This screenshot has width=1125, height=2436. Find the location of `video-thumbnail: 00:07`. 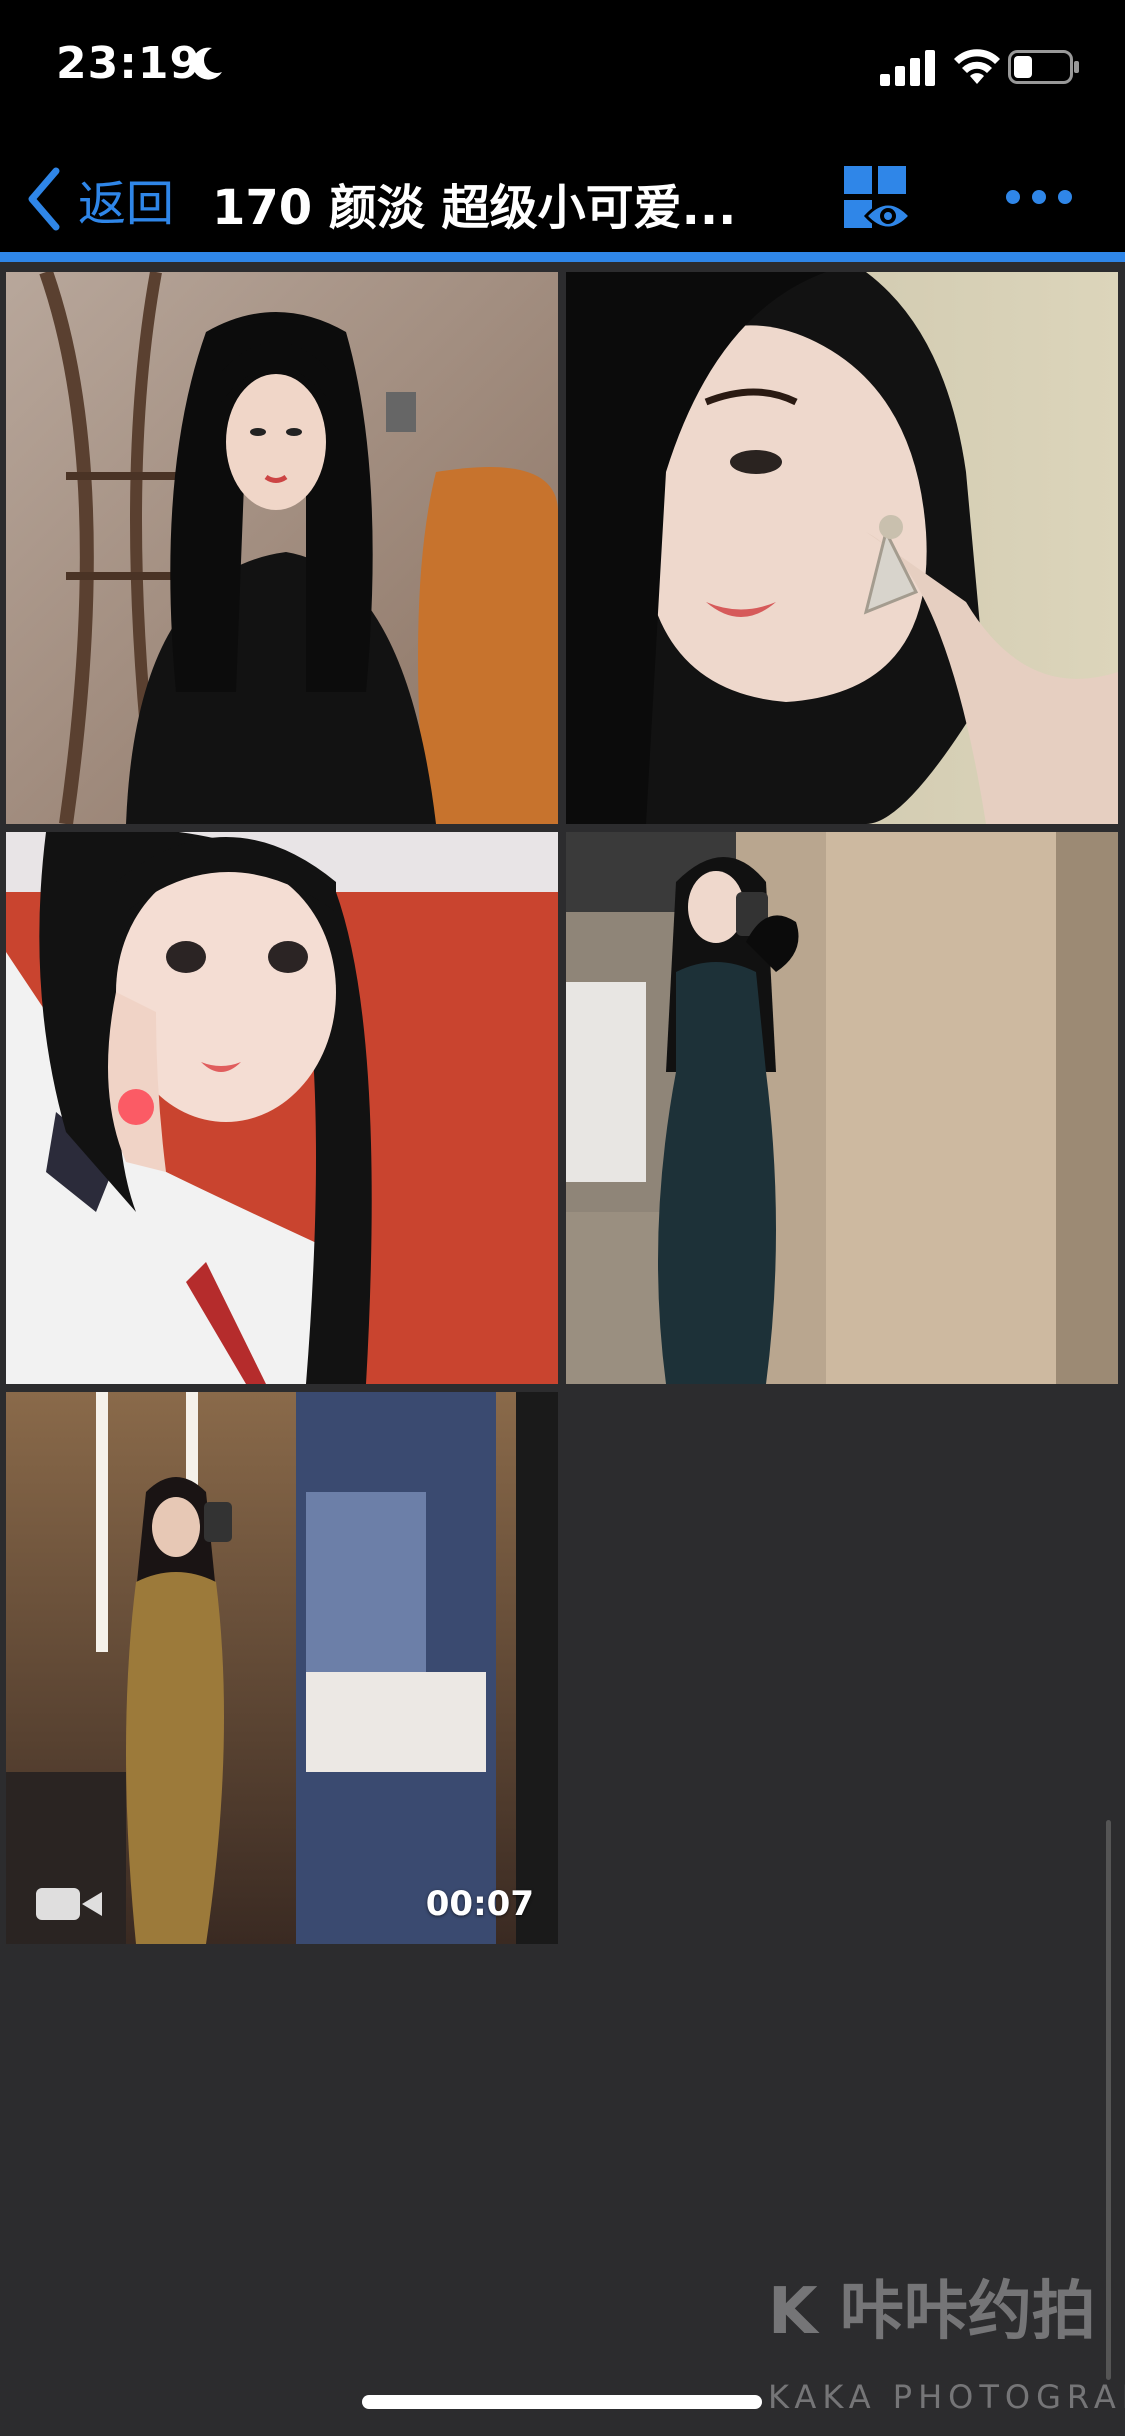

video-thumbnail: 00:07 is located at coordinates (282, 1668).